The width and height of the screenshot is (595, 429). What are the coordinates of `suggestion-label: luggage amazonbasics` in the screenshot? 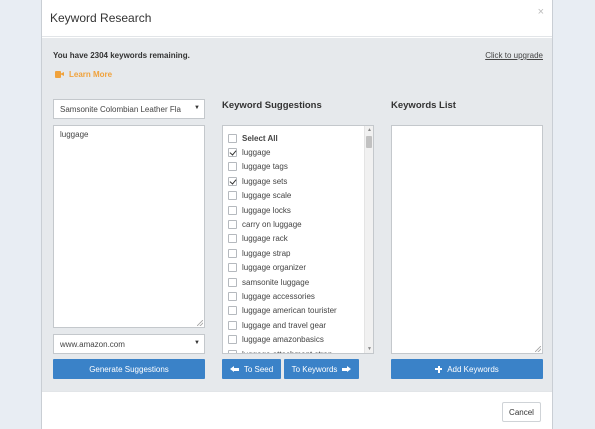 It's located at (283, 340).